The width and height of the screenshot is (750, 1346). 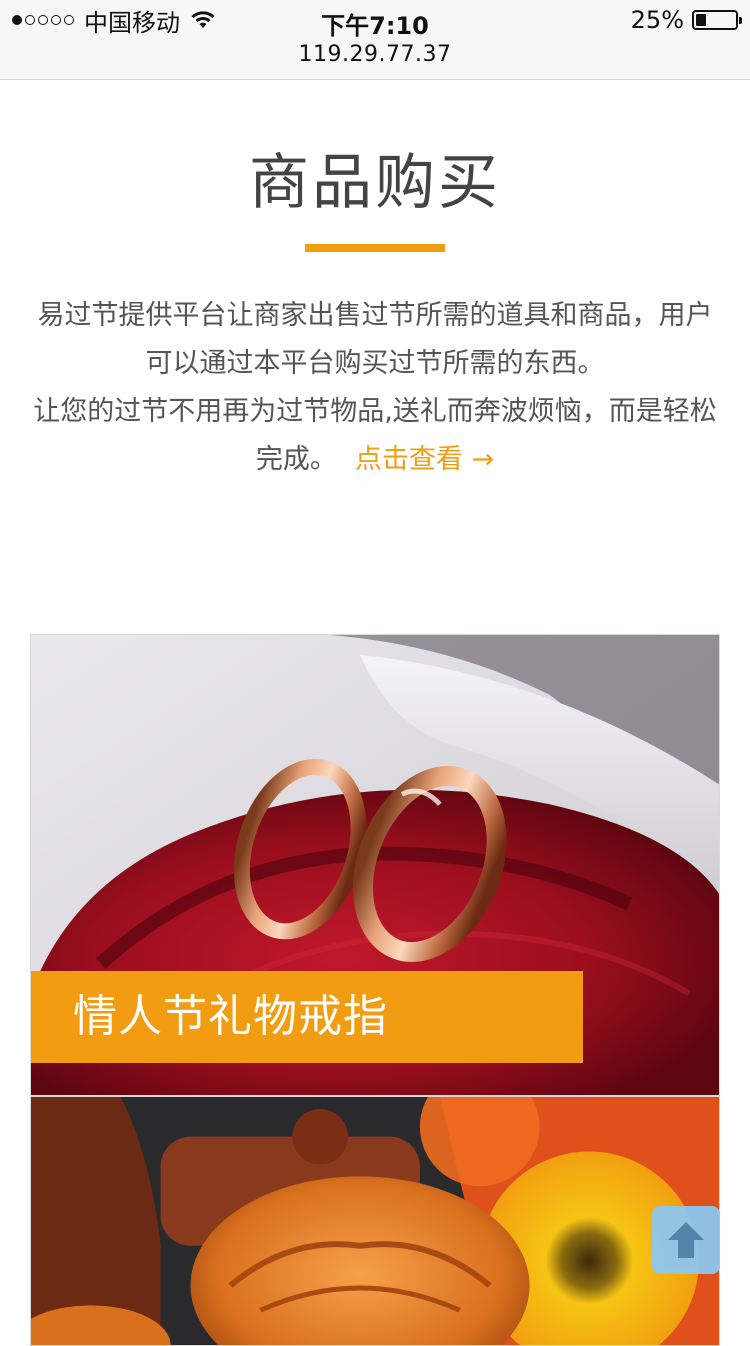 What do you see at coordinates (657, 20) in the screenshot?
I see `battery-percent: 25%` at bounding box center [657, 20].